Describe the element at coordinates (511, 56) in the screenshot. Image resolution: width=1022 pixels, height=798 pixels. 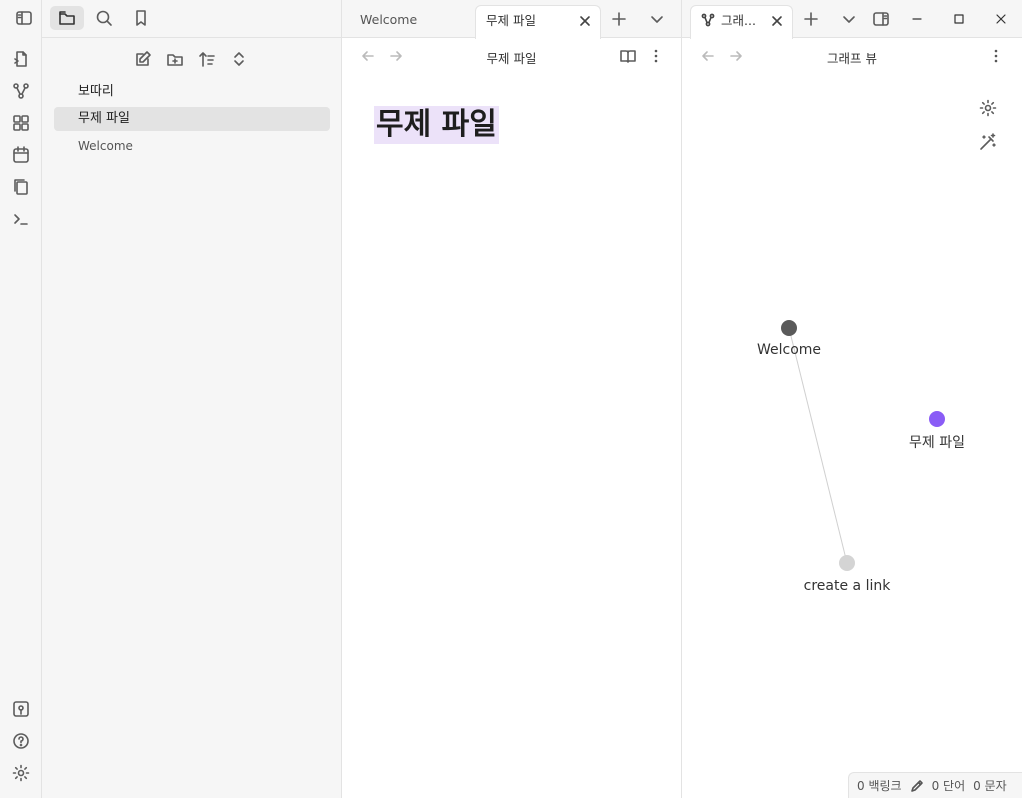
I see `view-header: 무제 파일` at that location.